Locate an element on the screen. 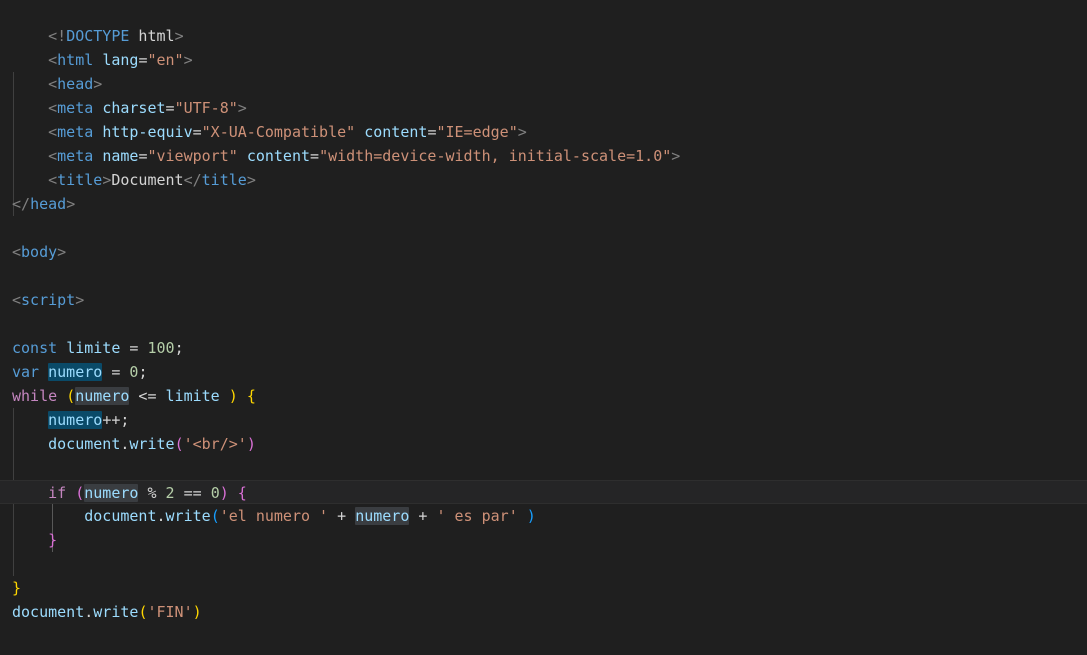 The height and width of the screenshot is (655, 1087). token-attr-content: content is located at coordinates (278, 156).